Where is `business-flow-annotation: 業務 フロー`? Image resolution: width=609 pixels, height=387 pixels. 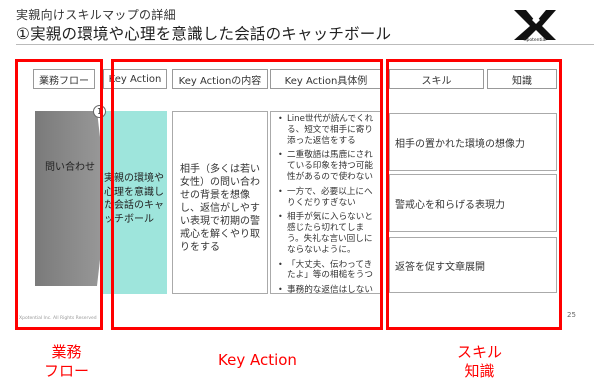
business-flow-annotation: 業務 フロー is located at coordinates (66, 362).